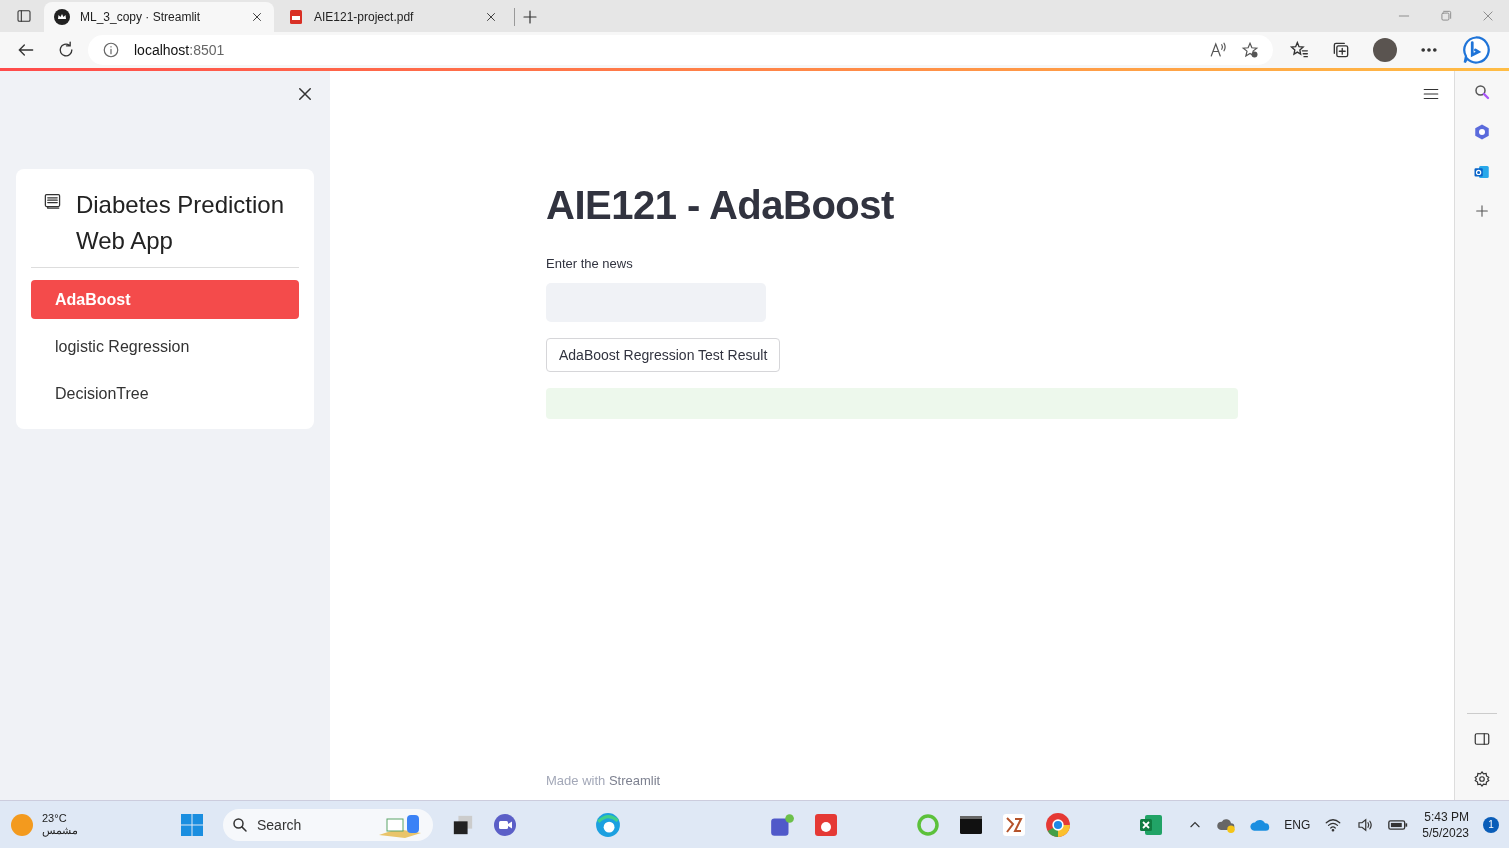 This screenshot has height=849, width=1509. Describe the element at coordinates (62, 17) in the screenshot. I see `crown-icon` at that location.